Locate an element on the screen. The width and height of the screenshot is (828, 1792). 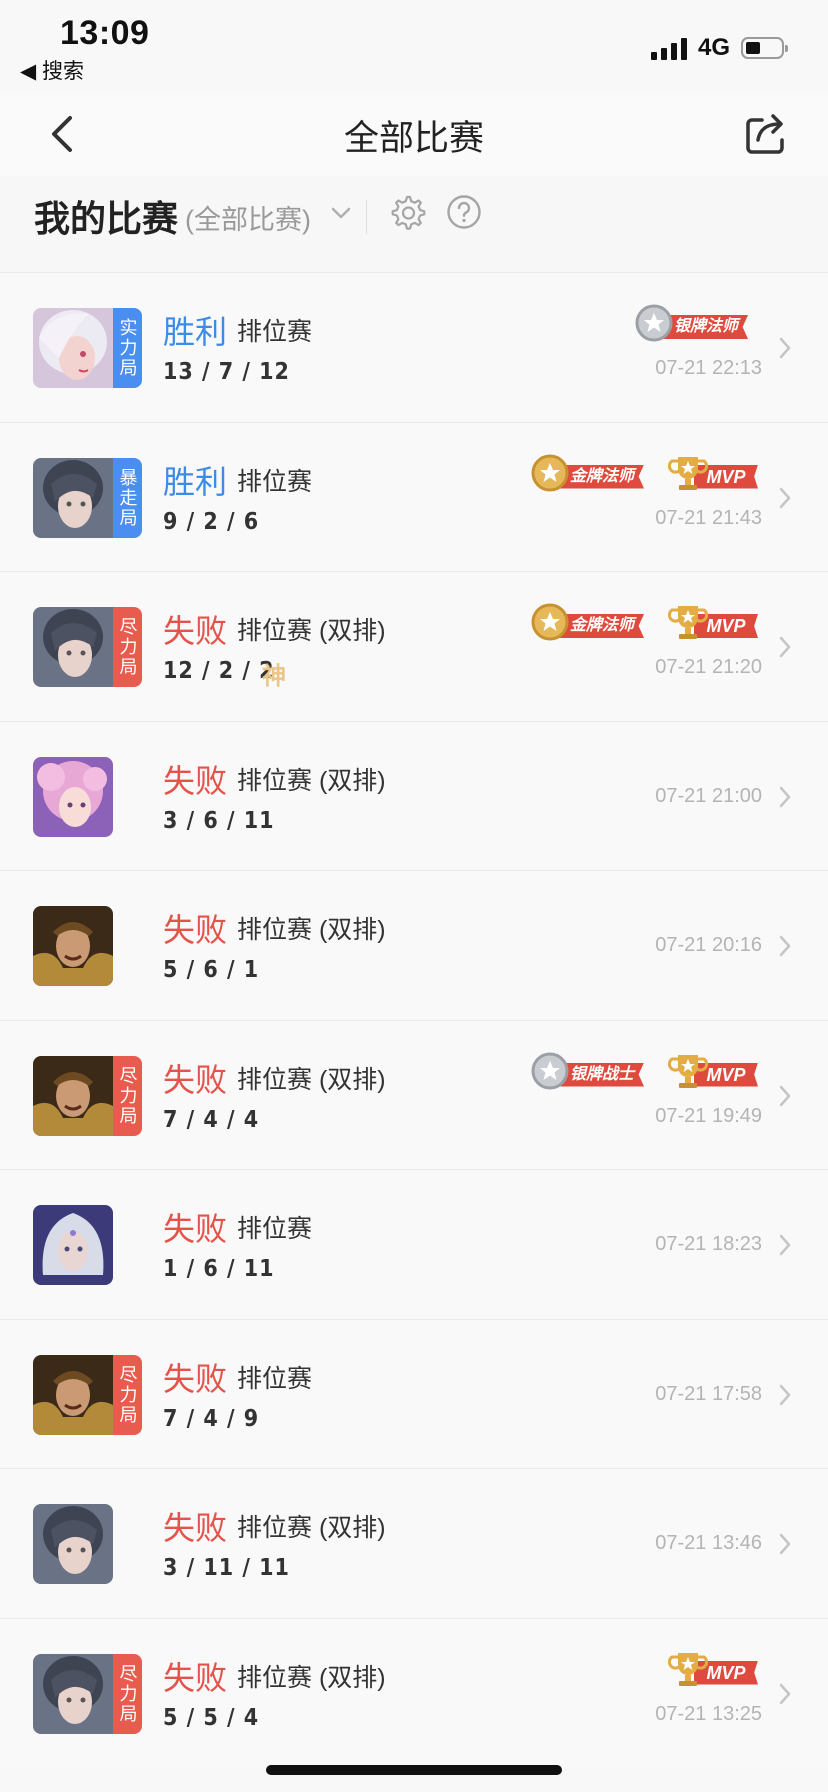
badge-silver-mage: 银牌法师 is located at coordinates (698, 323).